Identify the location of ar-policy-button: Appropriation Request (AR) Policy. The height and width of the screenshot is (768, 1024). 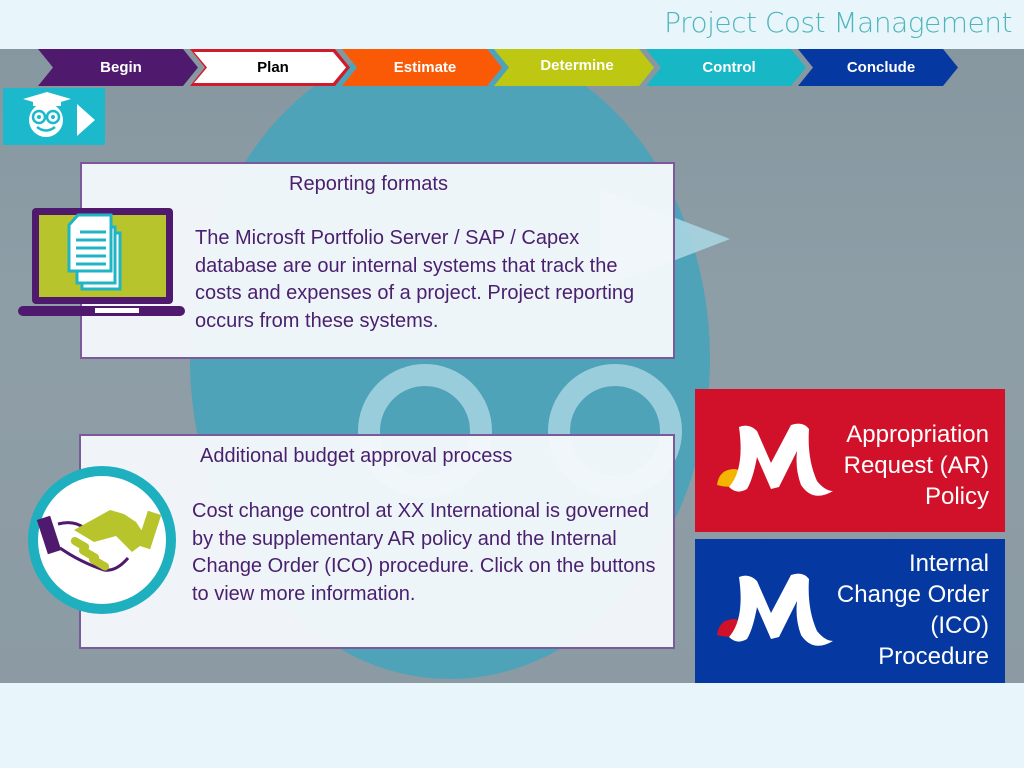
(850, 460).